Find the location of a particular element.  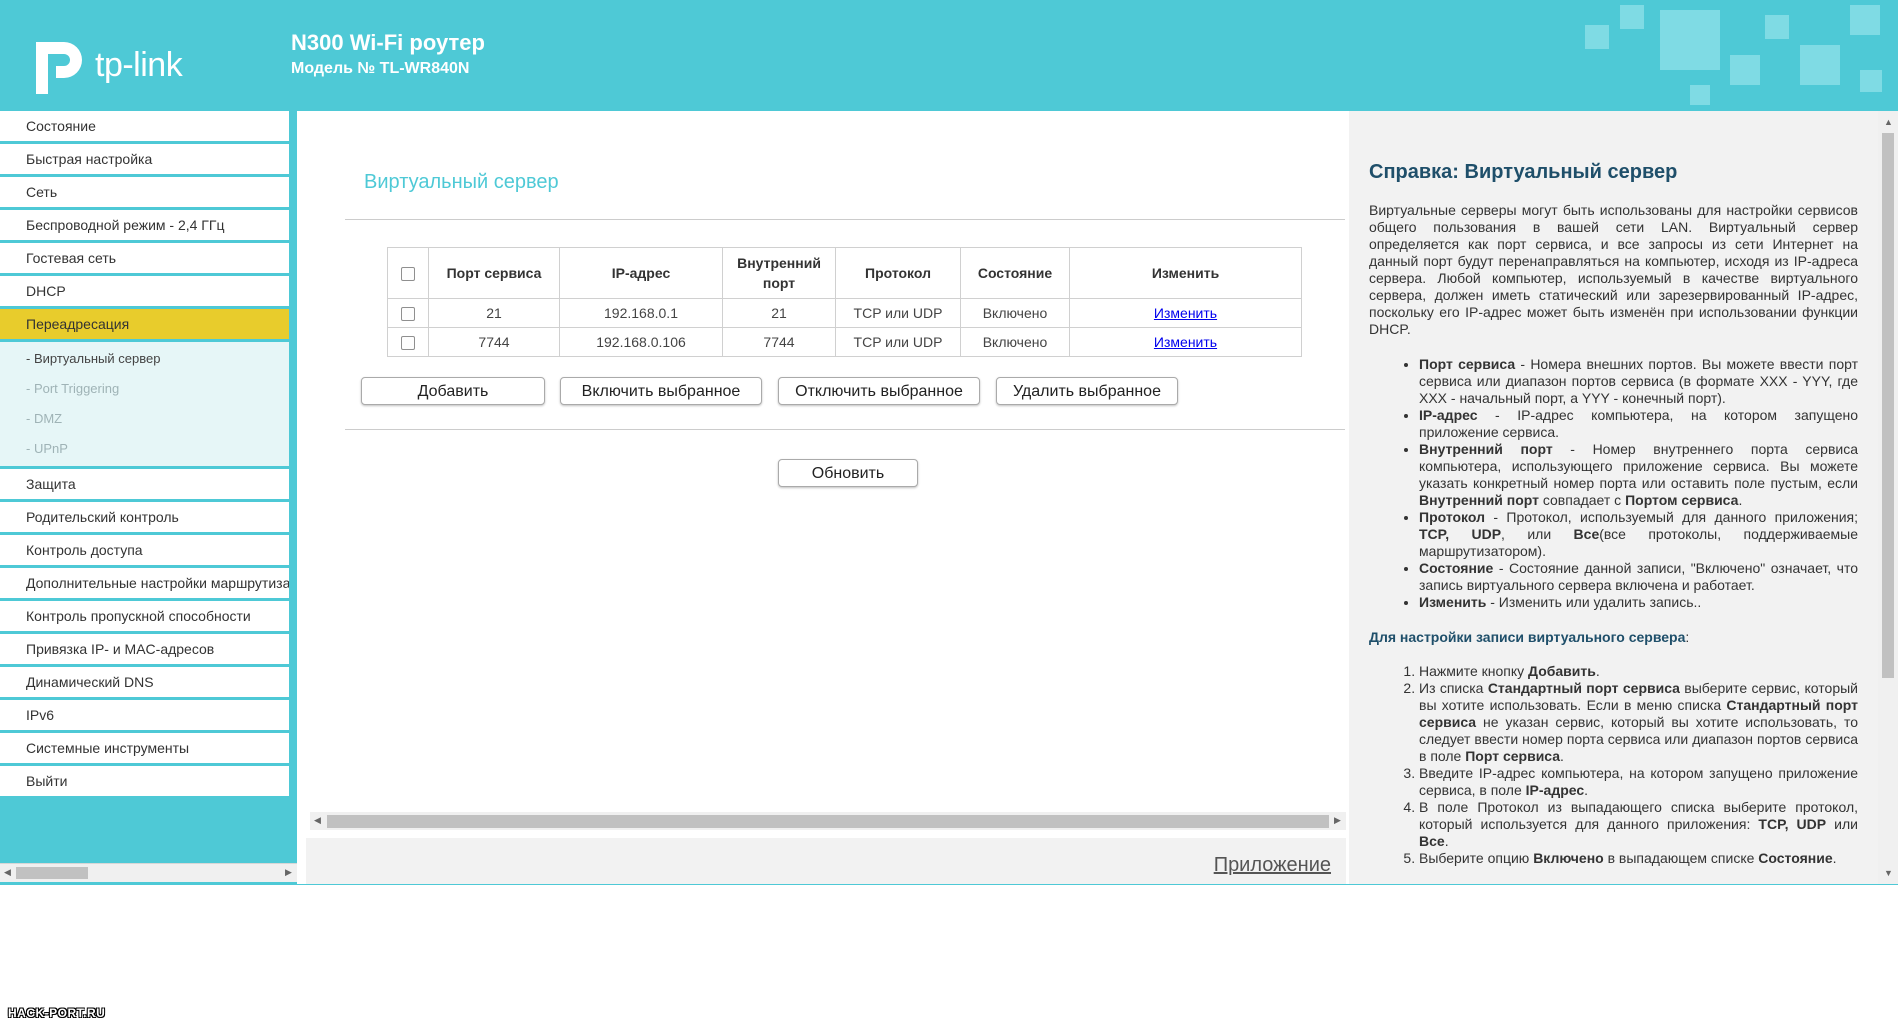

add-button: Добавить is located at coordinates (453, 391).